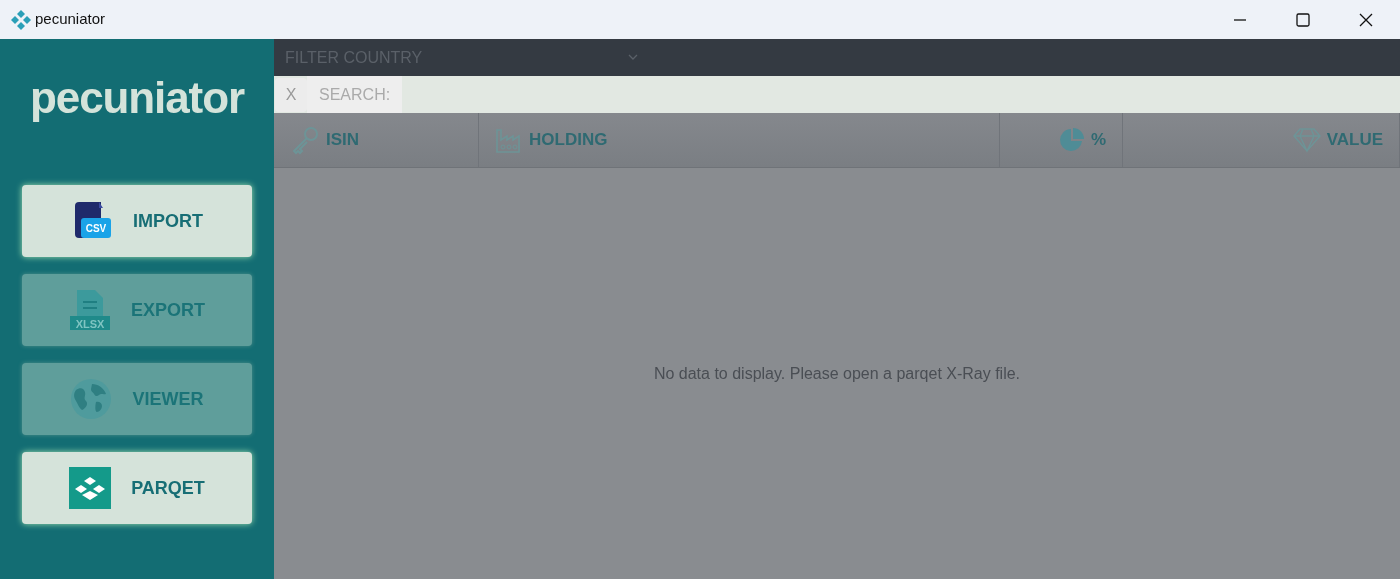 This screenshot has height=579, width=1400. I want to click on column-header: HOLDING, so click(739, 140).